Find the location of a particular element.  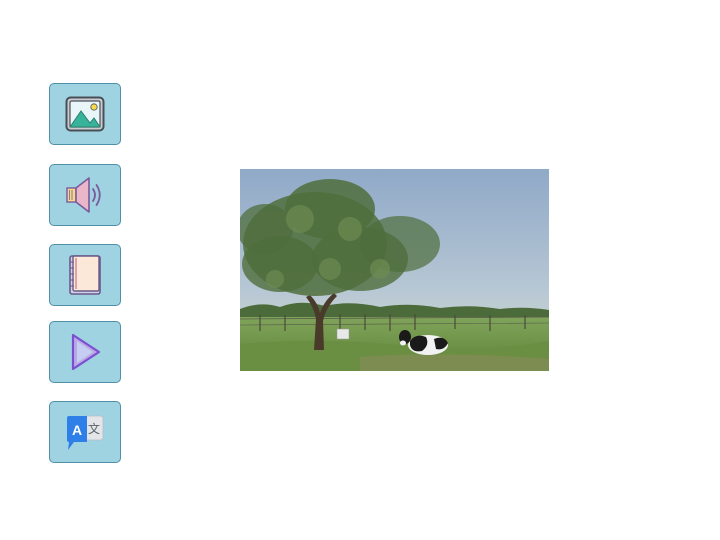

translate-icon: A 文 is located at coordinates (85, 432).